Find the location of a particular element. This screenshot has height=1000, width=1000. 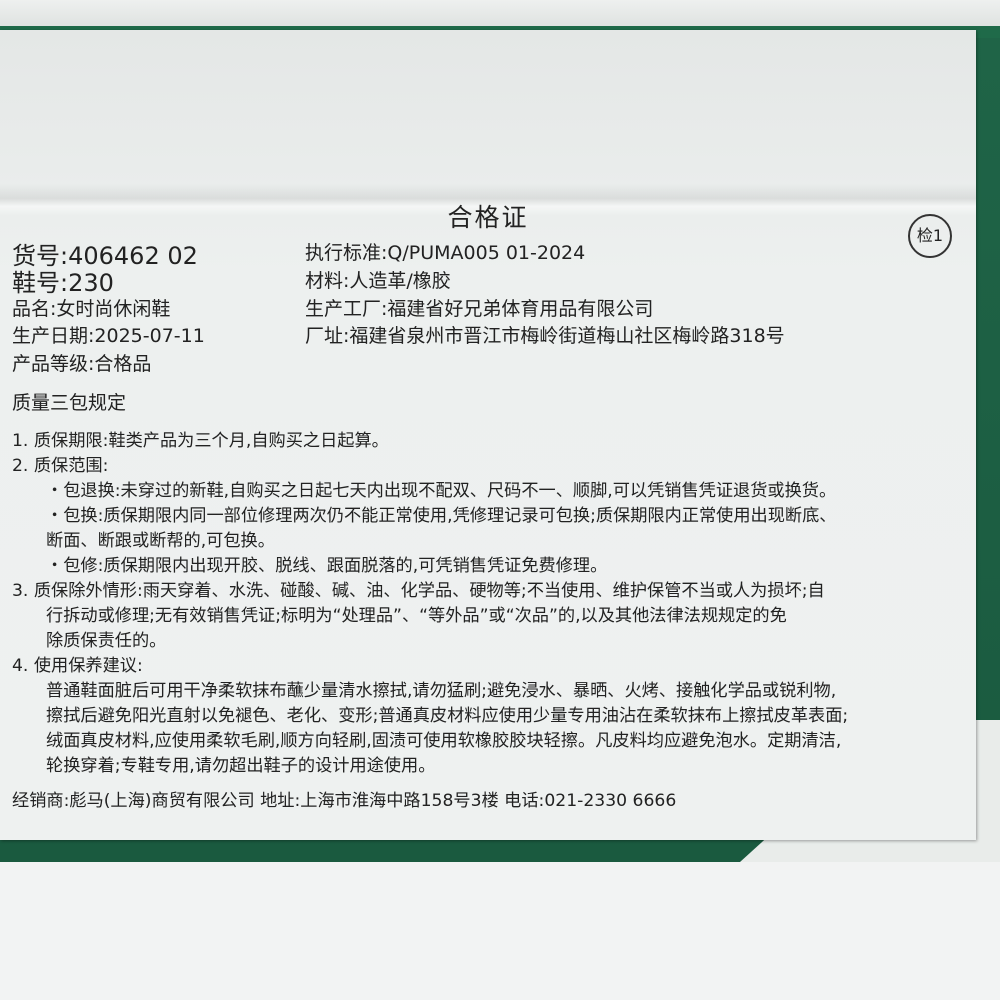

rule-line: 2. 质保范围: is located at coordinates (60, 466).